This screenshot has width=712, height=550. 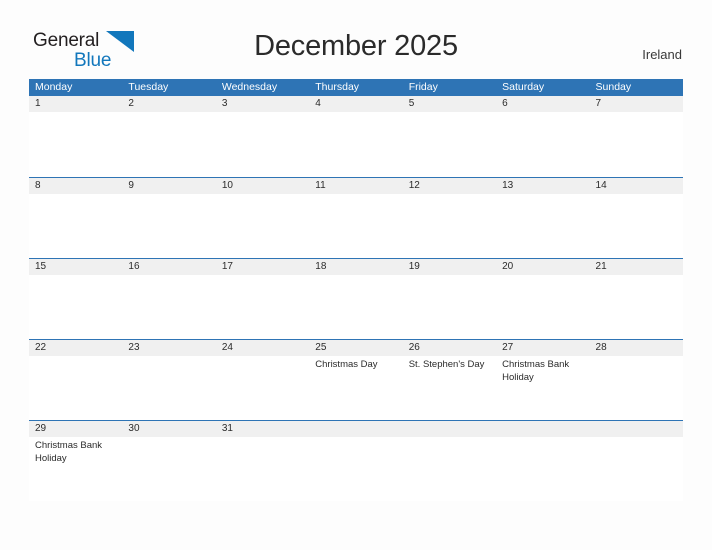 What do you see at coordinates (613, 87) in the screenshot?
I see `weekday-header-sunday: Sunday` at bounding box center [613, 87].